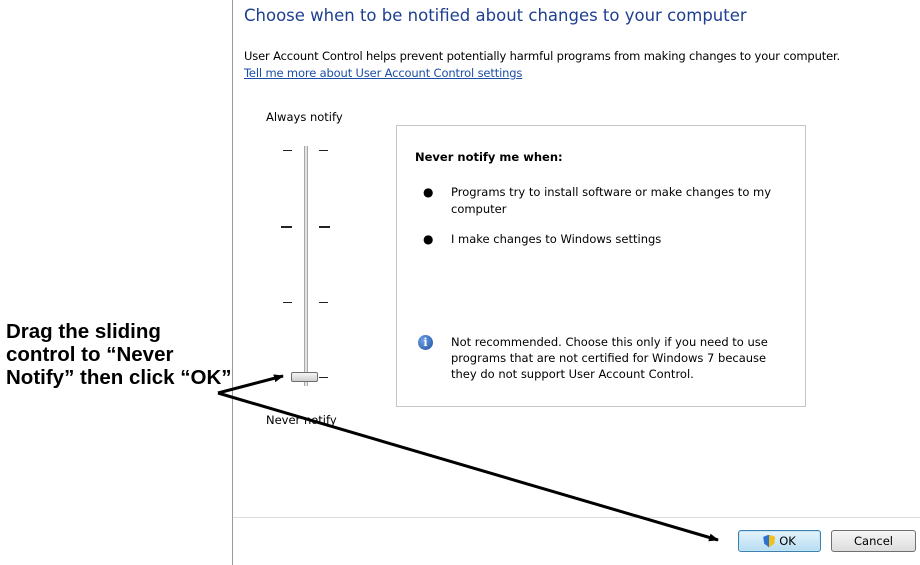 The width and height of the screenshot is (920, 565). I want to click on arrow-to-slider, so click(250, 384).